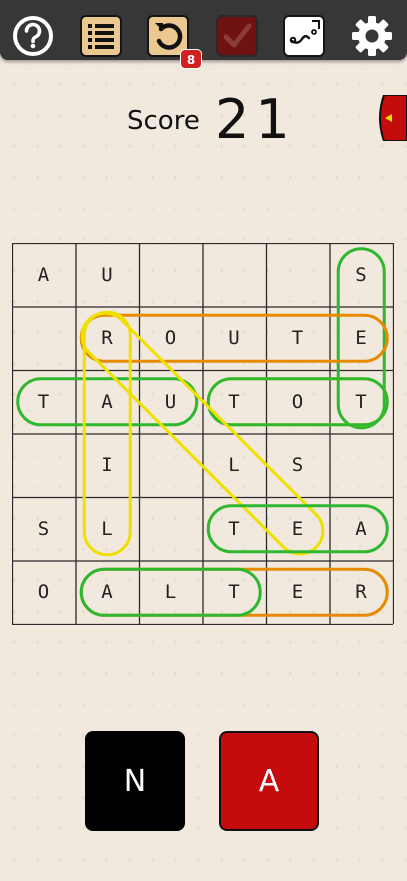 This screenshot has width=407, height=881. I want to click on word-list-button, so click(101, 36).